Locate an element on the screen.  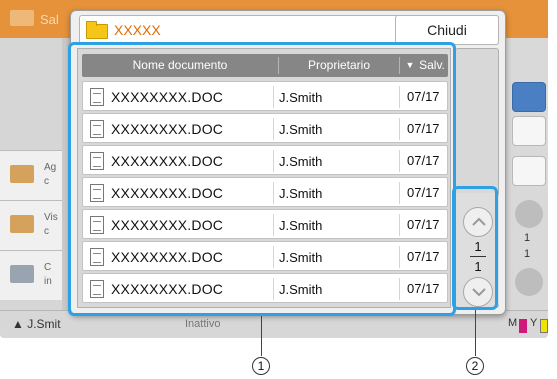
toner-y-bar is located at coordinates (544, 326).